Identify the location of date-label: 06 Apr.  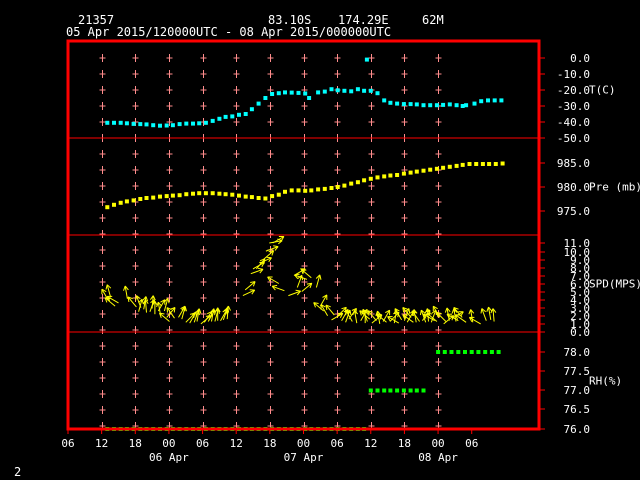
(169, 457).